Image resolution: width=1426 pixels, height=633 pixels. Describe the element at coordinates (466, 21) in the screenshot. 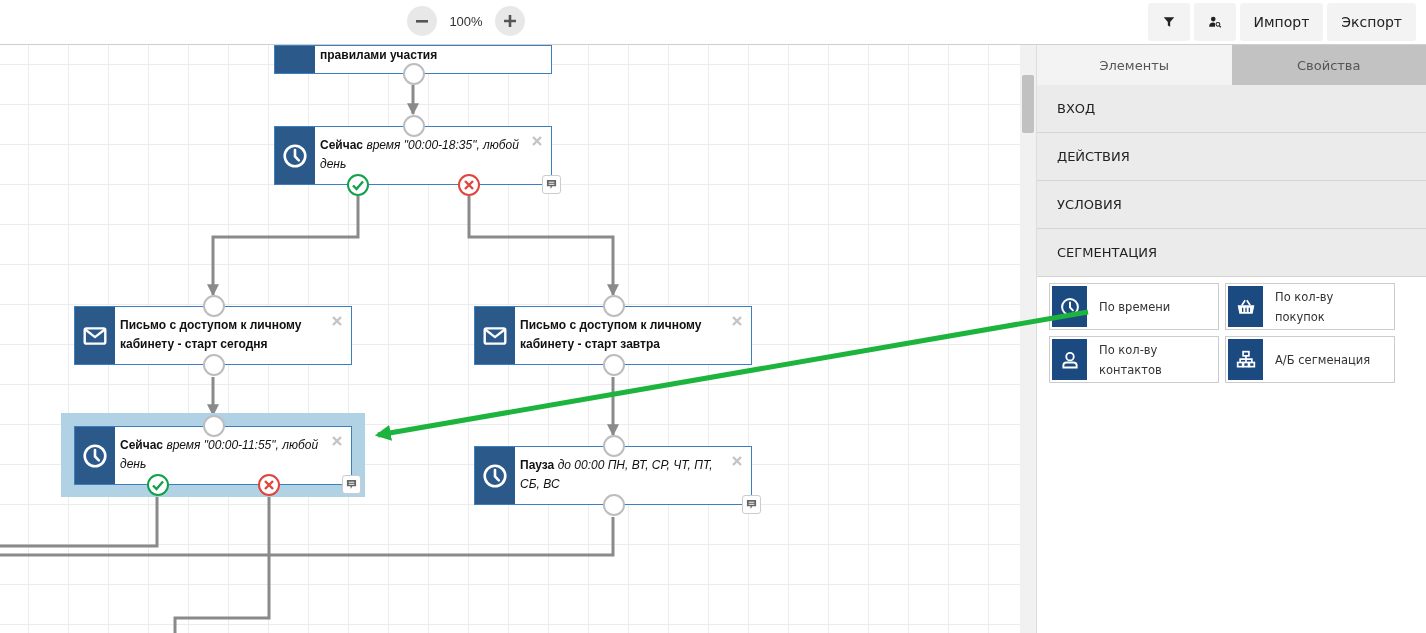

I see `zoom-level: 100%` at that location.